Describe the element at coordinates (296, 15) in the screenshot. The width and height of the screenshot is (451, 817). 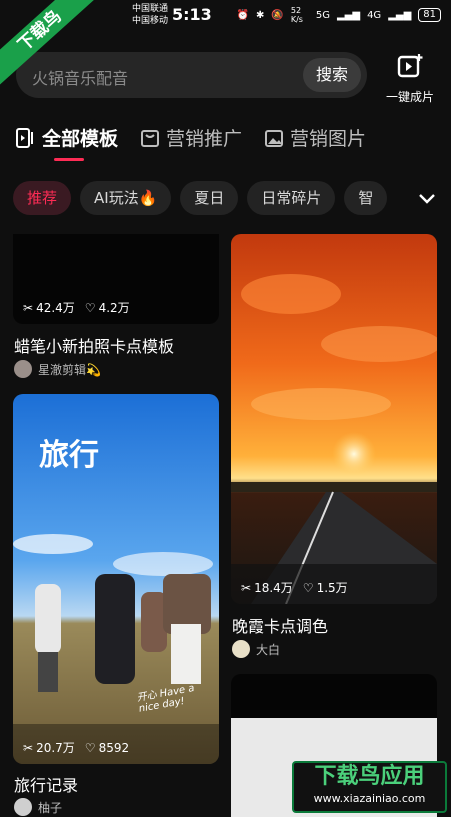
I see `net-speed: 52 K/s` at that location.